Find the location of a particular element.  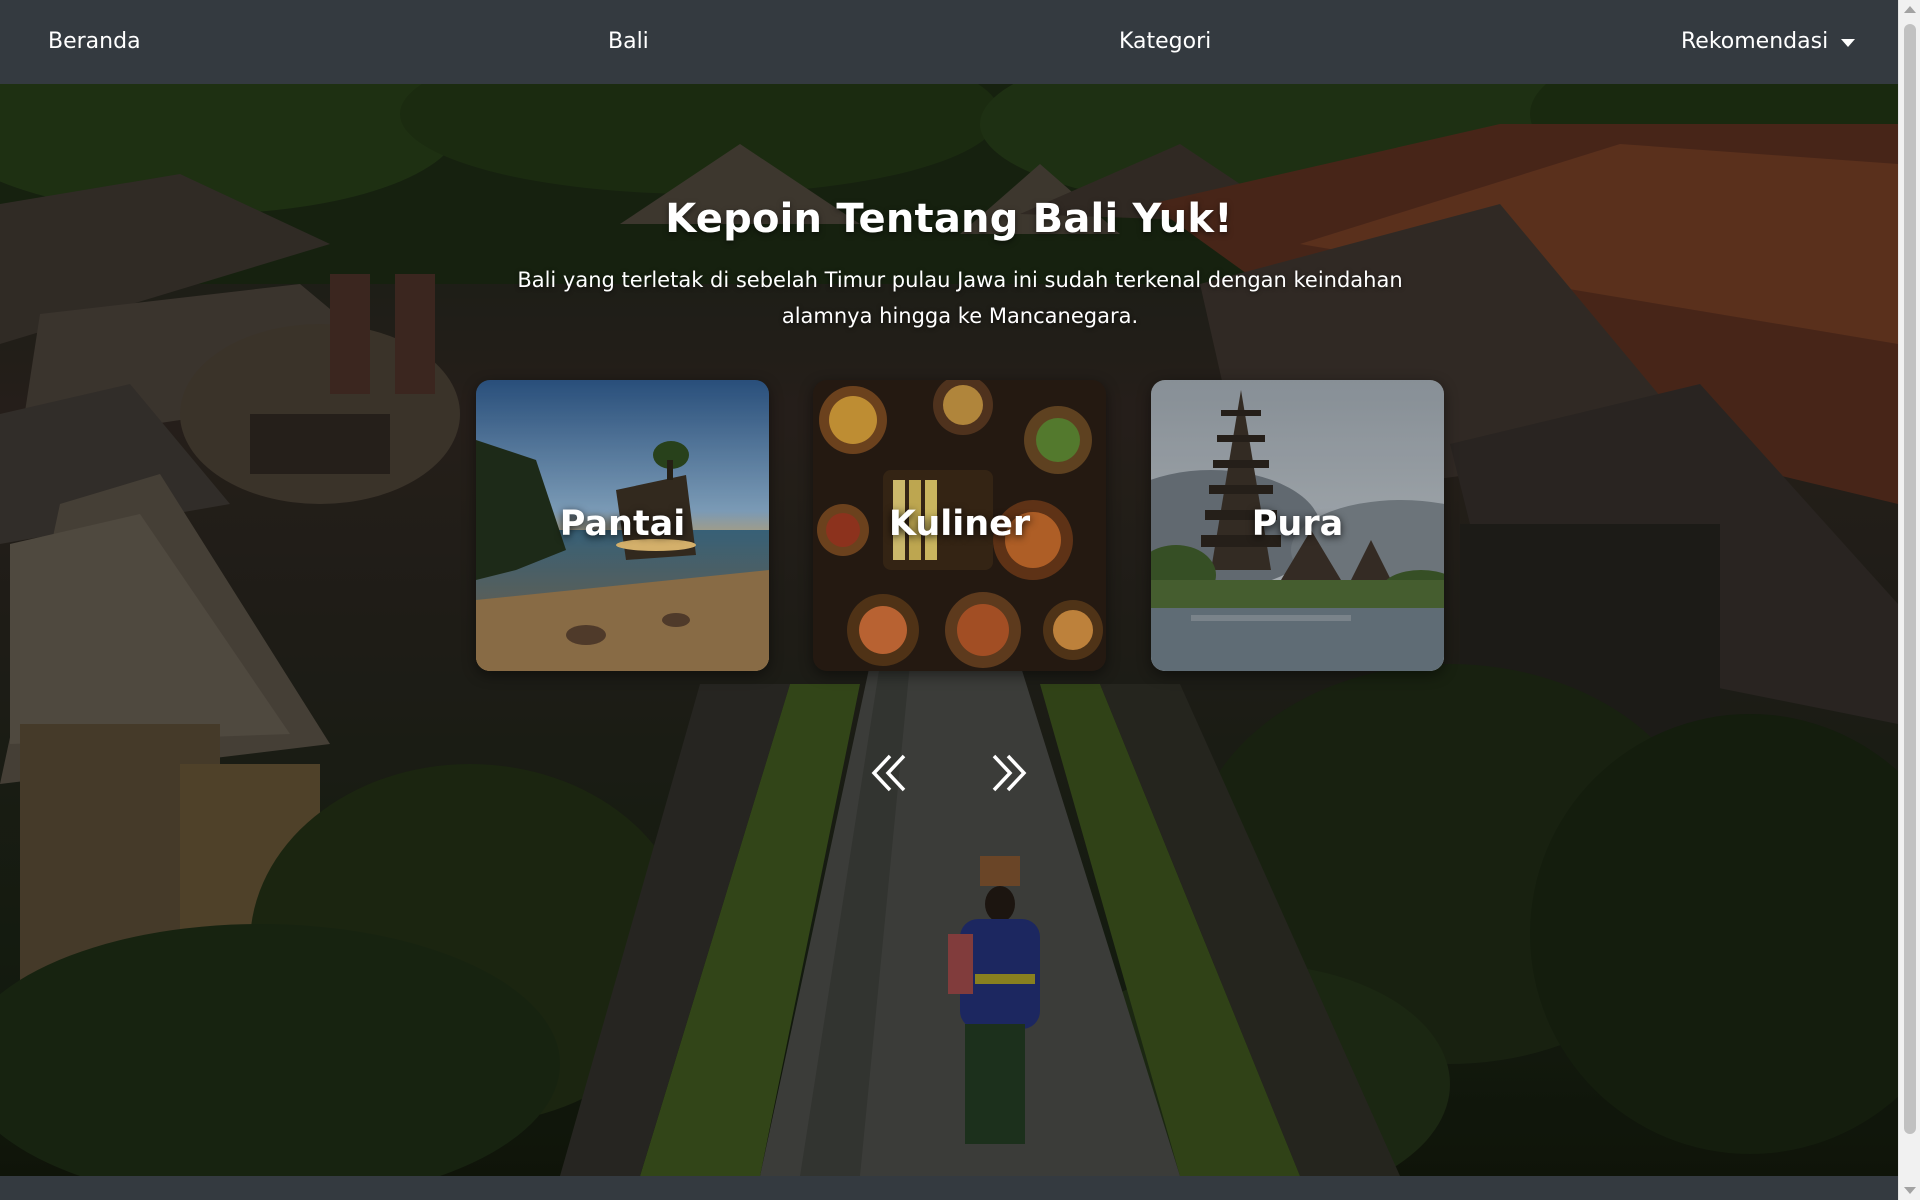

page-title: Kepoin Tentang Bali Yuk! is located at coordinates (949, 219).